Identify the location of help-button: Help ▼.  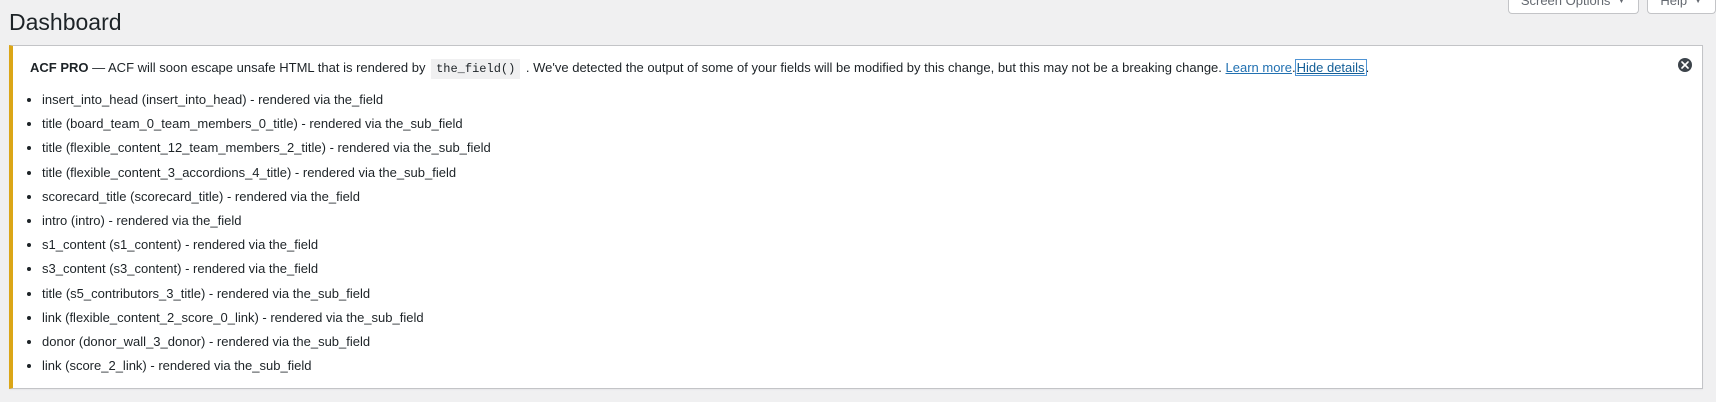
(1681, 7).